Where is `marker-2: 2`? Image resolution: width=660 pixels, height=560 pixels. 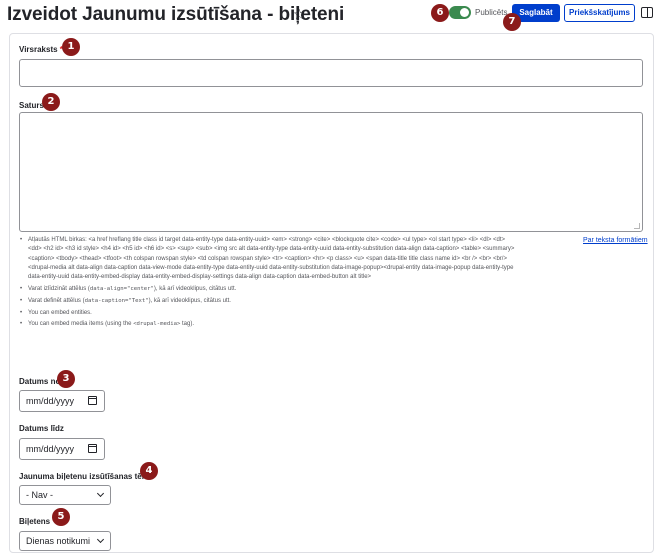 marker-2: 2 is located at coordinates (51, 102).